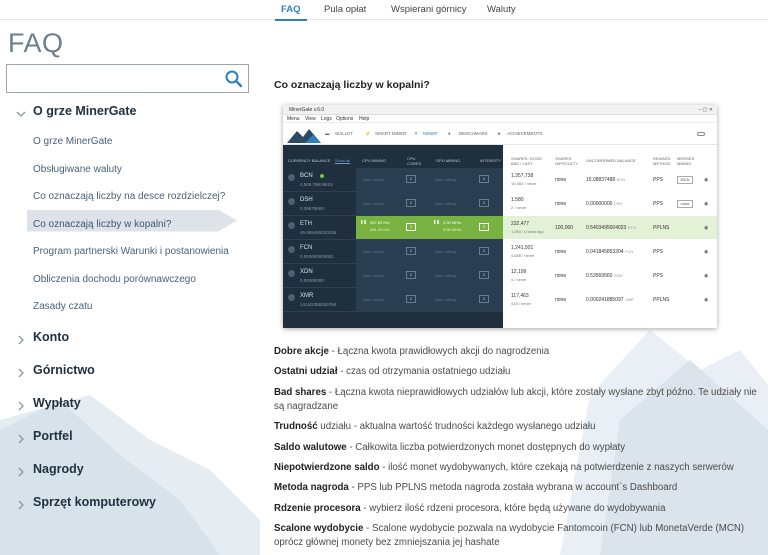 The image size is (768, 555). I want to click on unconfirmed-balance: 0.000241885097 XMR, so click(610, 300).